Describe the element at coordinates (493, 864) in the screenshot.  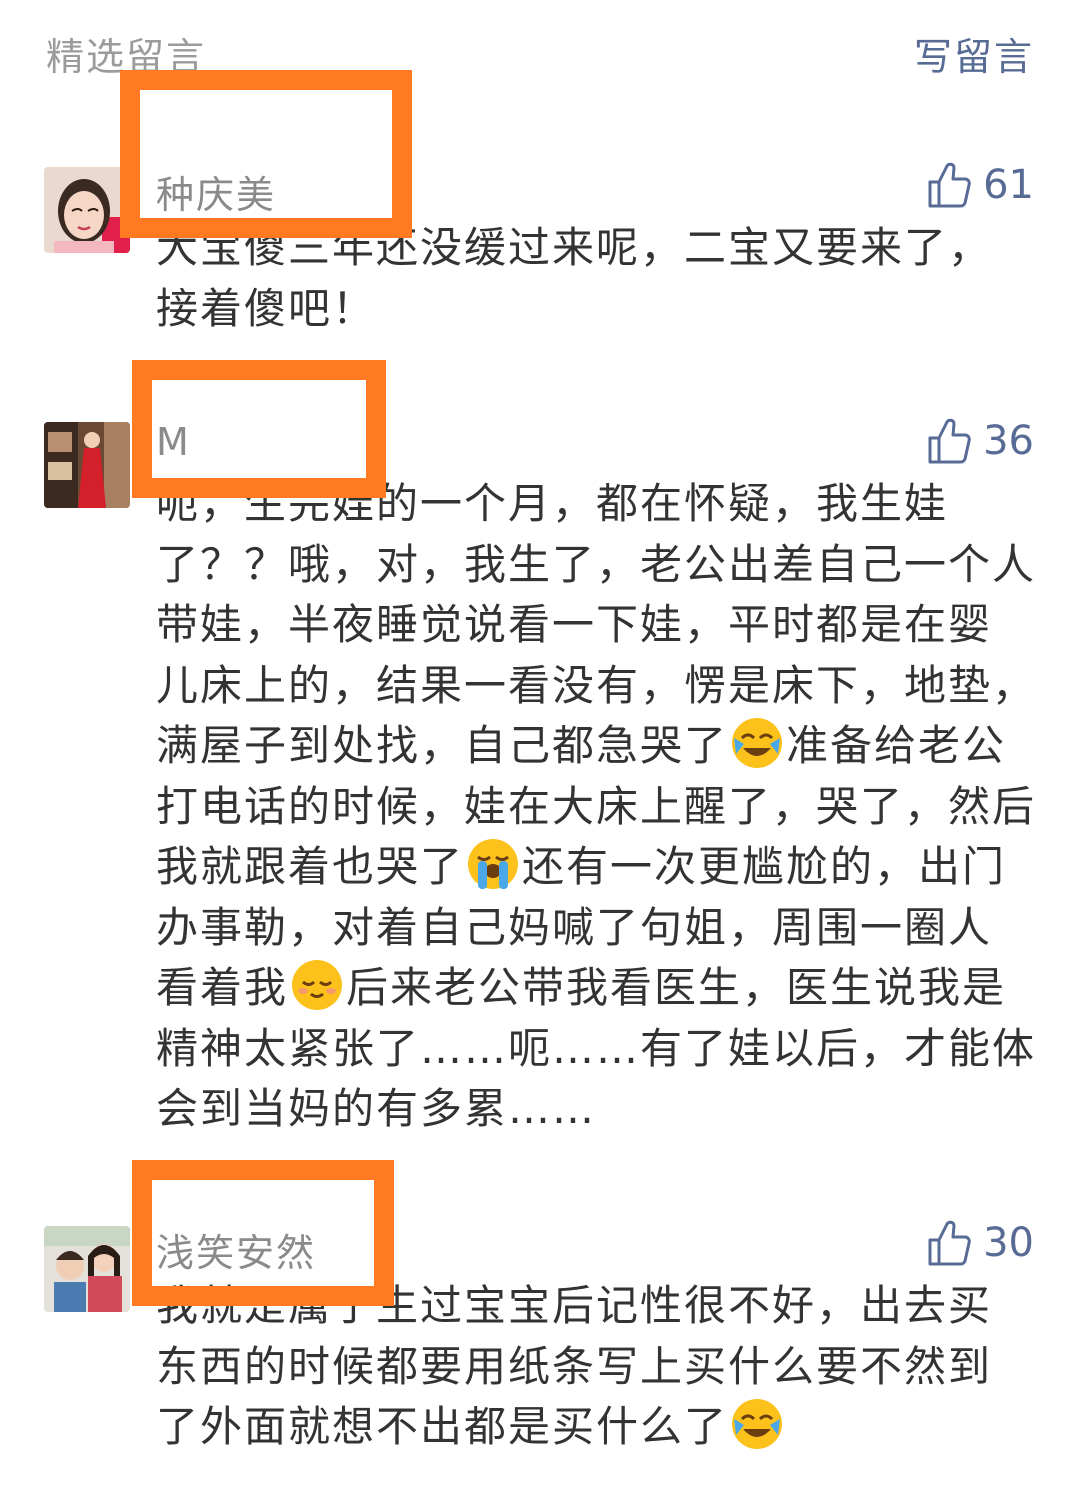
I see `loudly-crying-face-icon` at that location.